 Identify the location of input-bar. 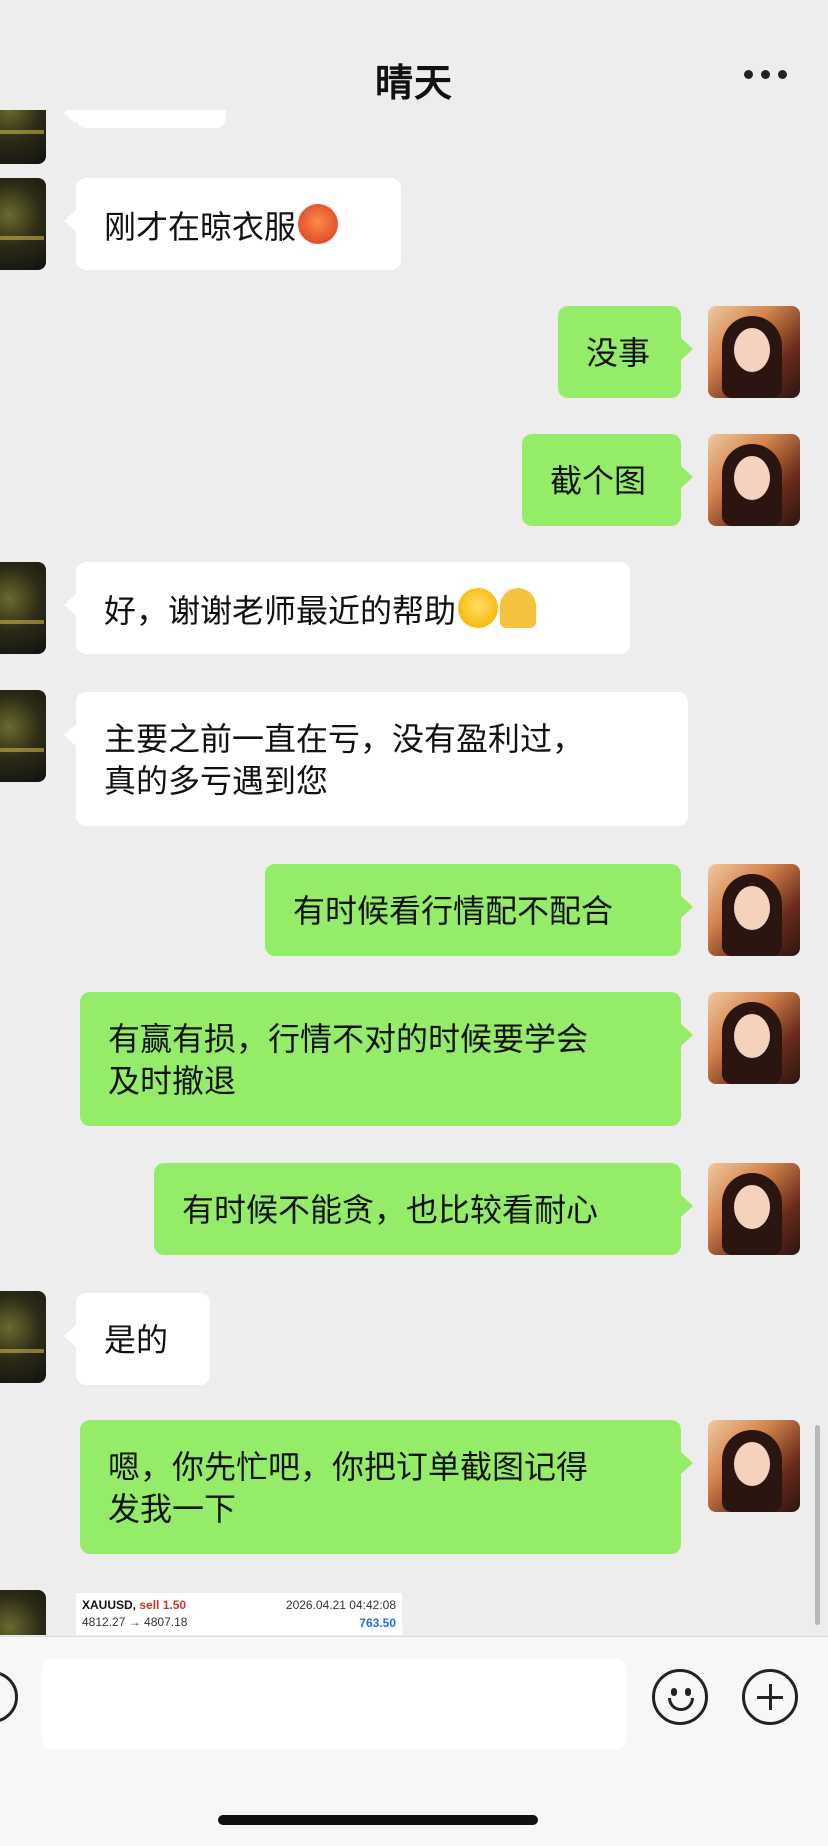
(414, 1741).